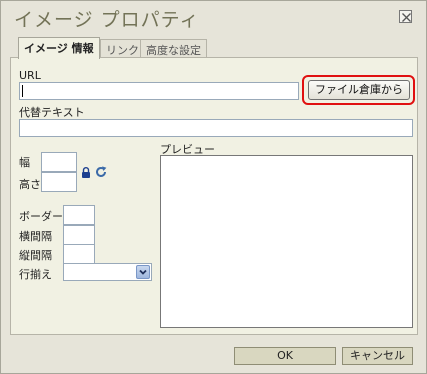  What do you see at coordinates (59, 48) in the screenshot?
I see `tab-image-info: イメージ 情報` at bounding box center [59, 48].